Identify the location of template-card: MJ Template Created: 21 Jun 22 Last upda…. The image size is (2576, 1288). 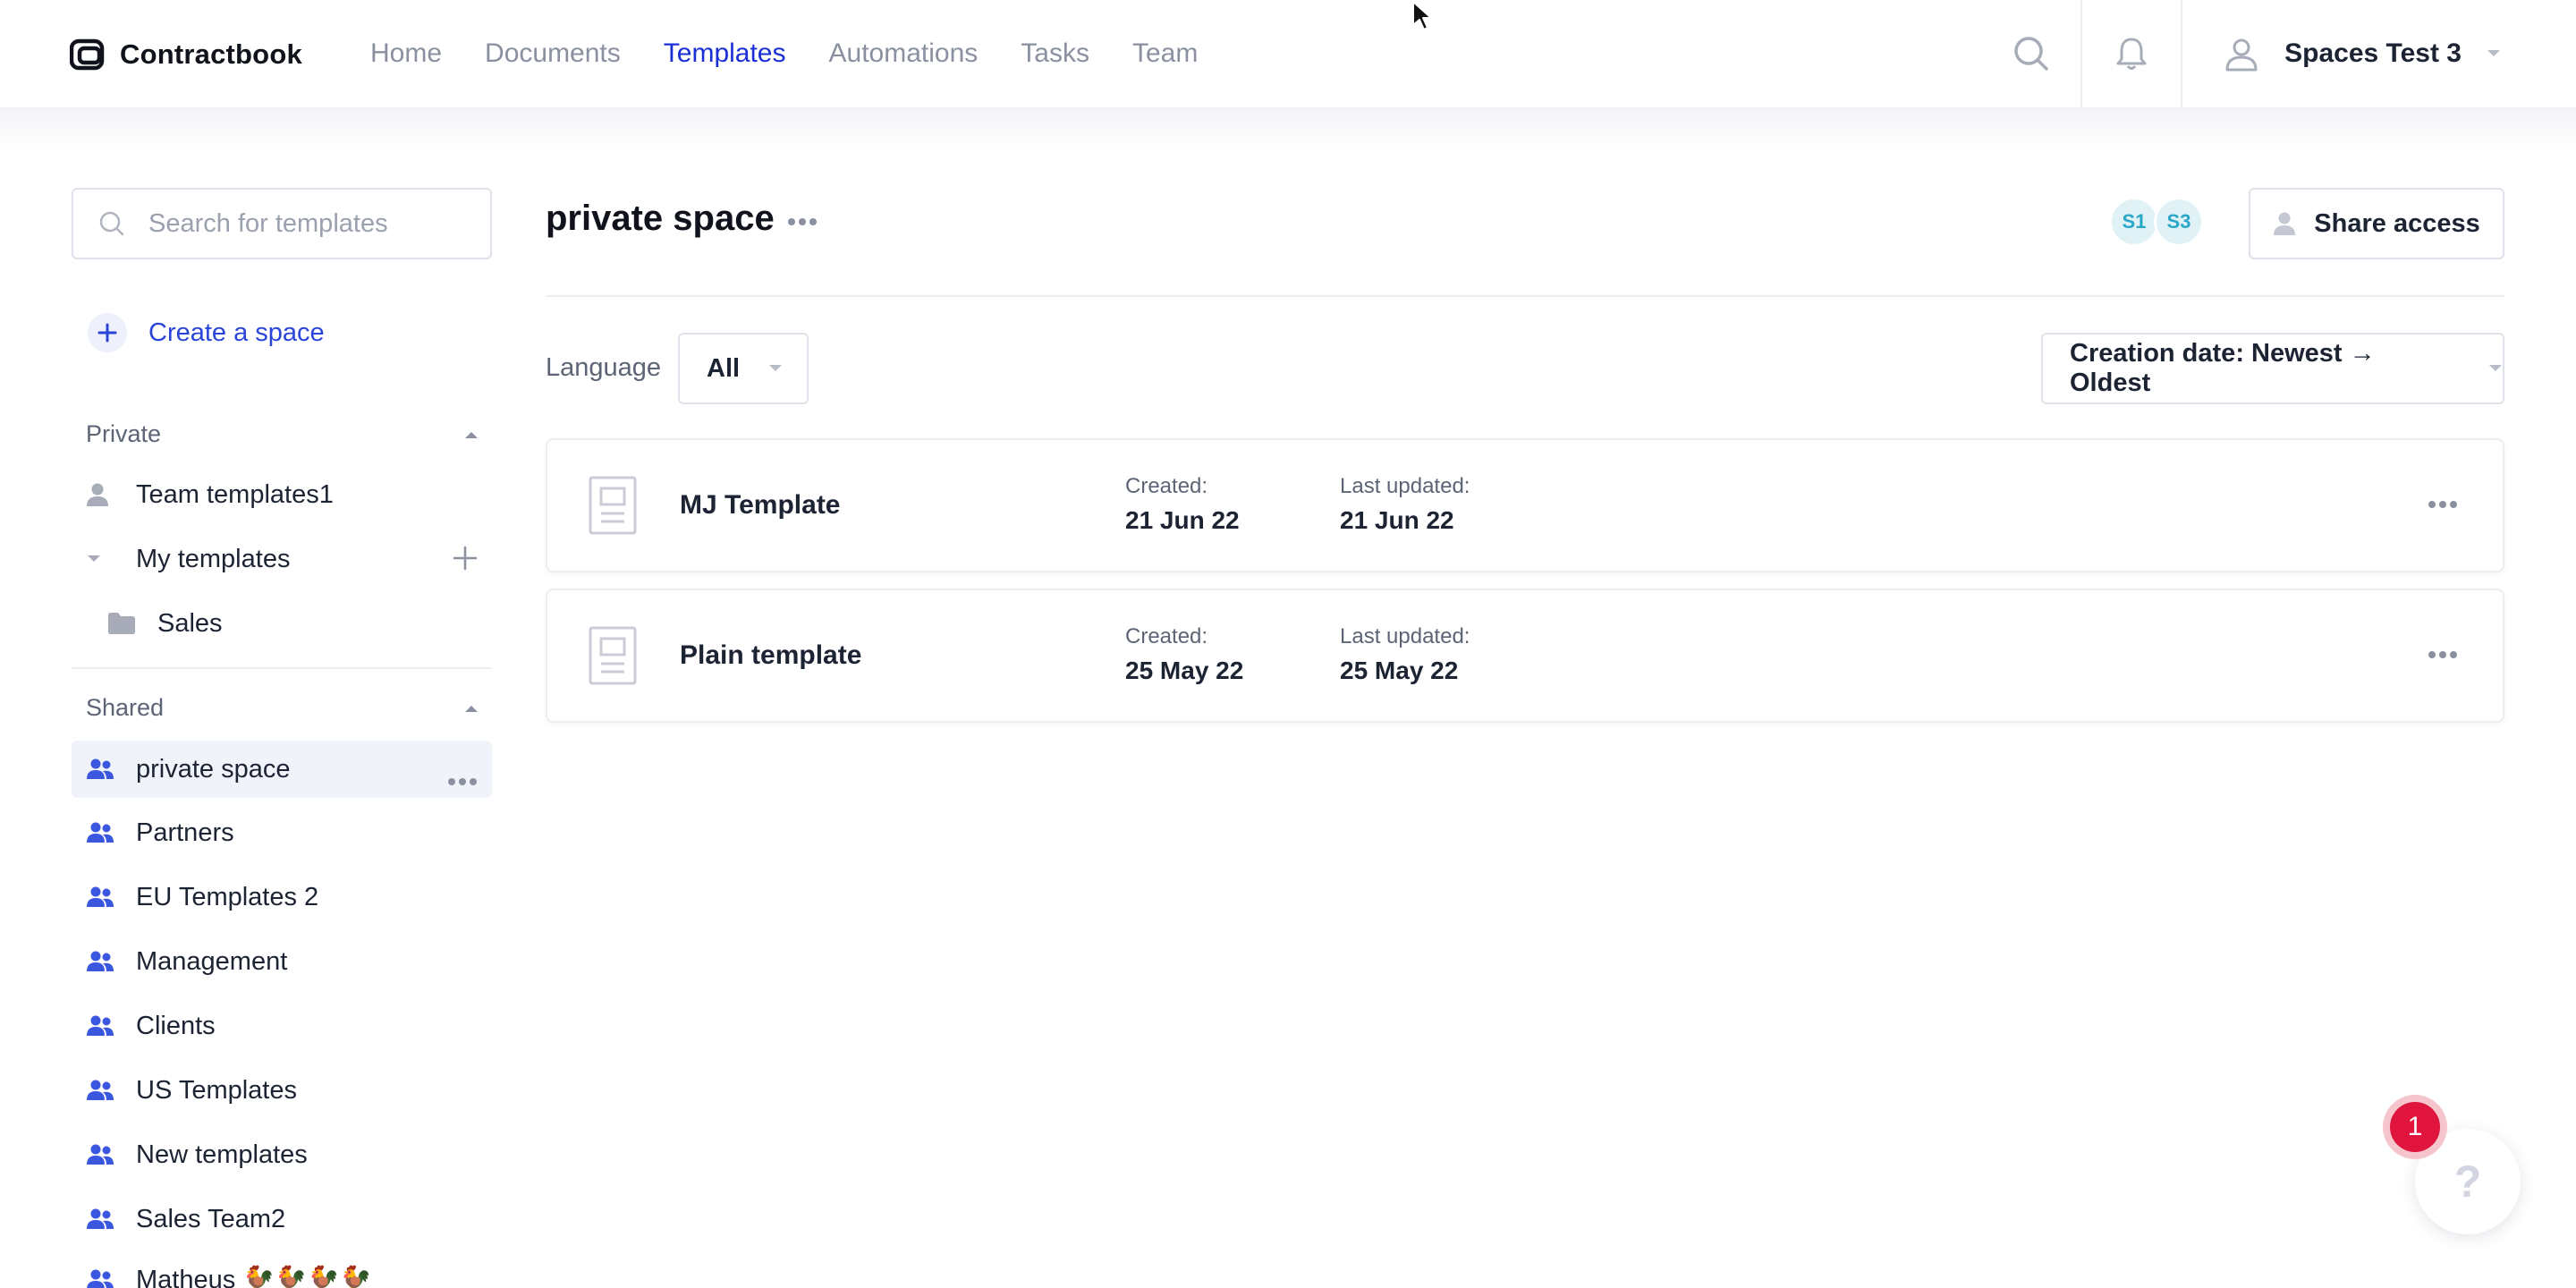
(1525, 505).